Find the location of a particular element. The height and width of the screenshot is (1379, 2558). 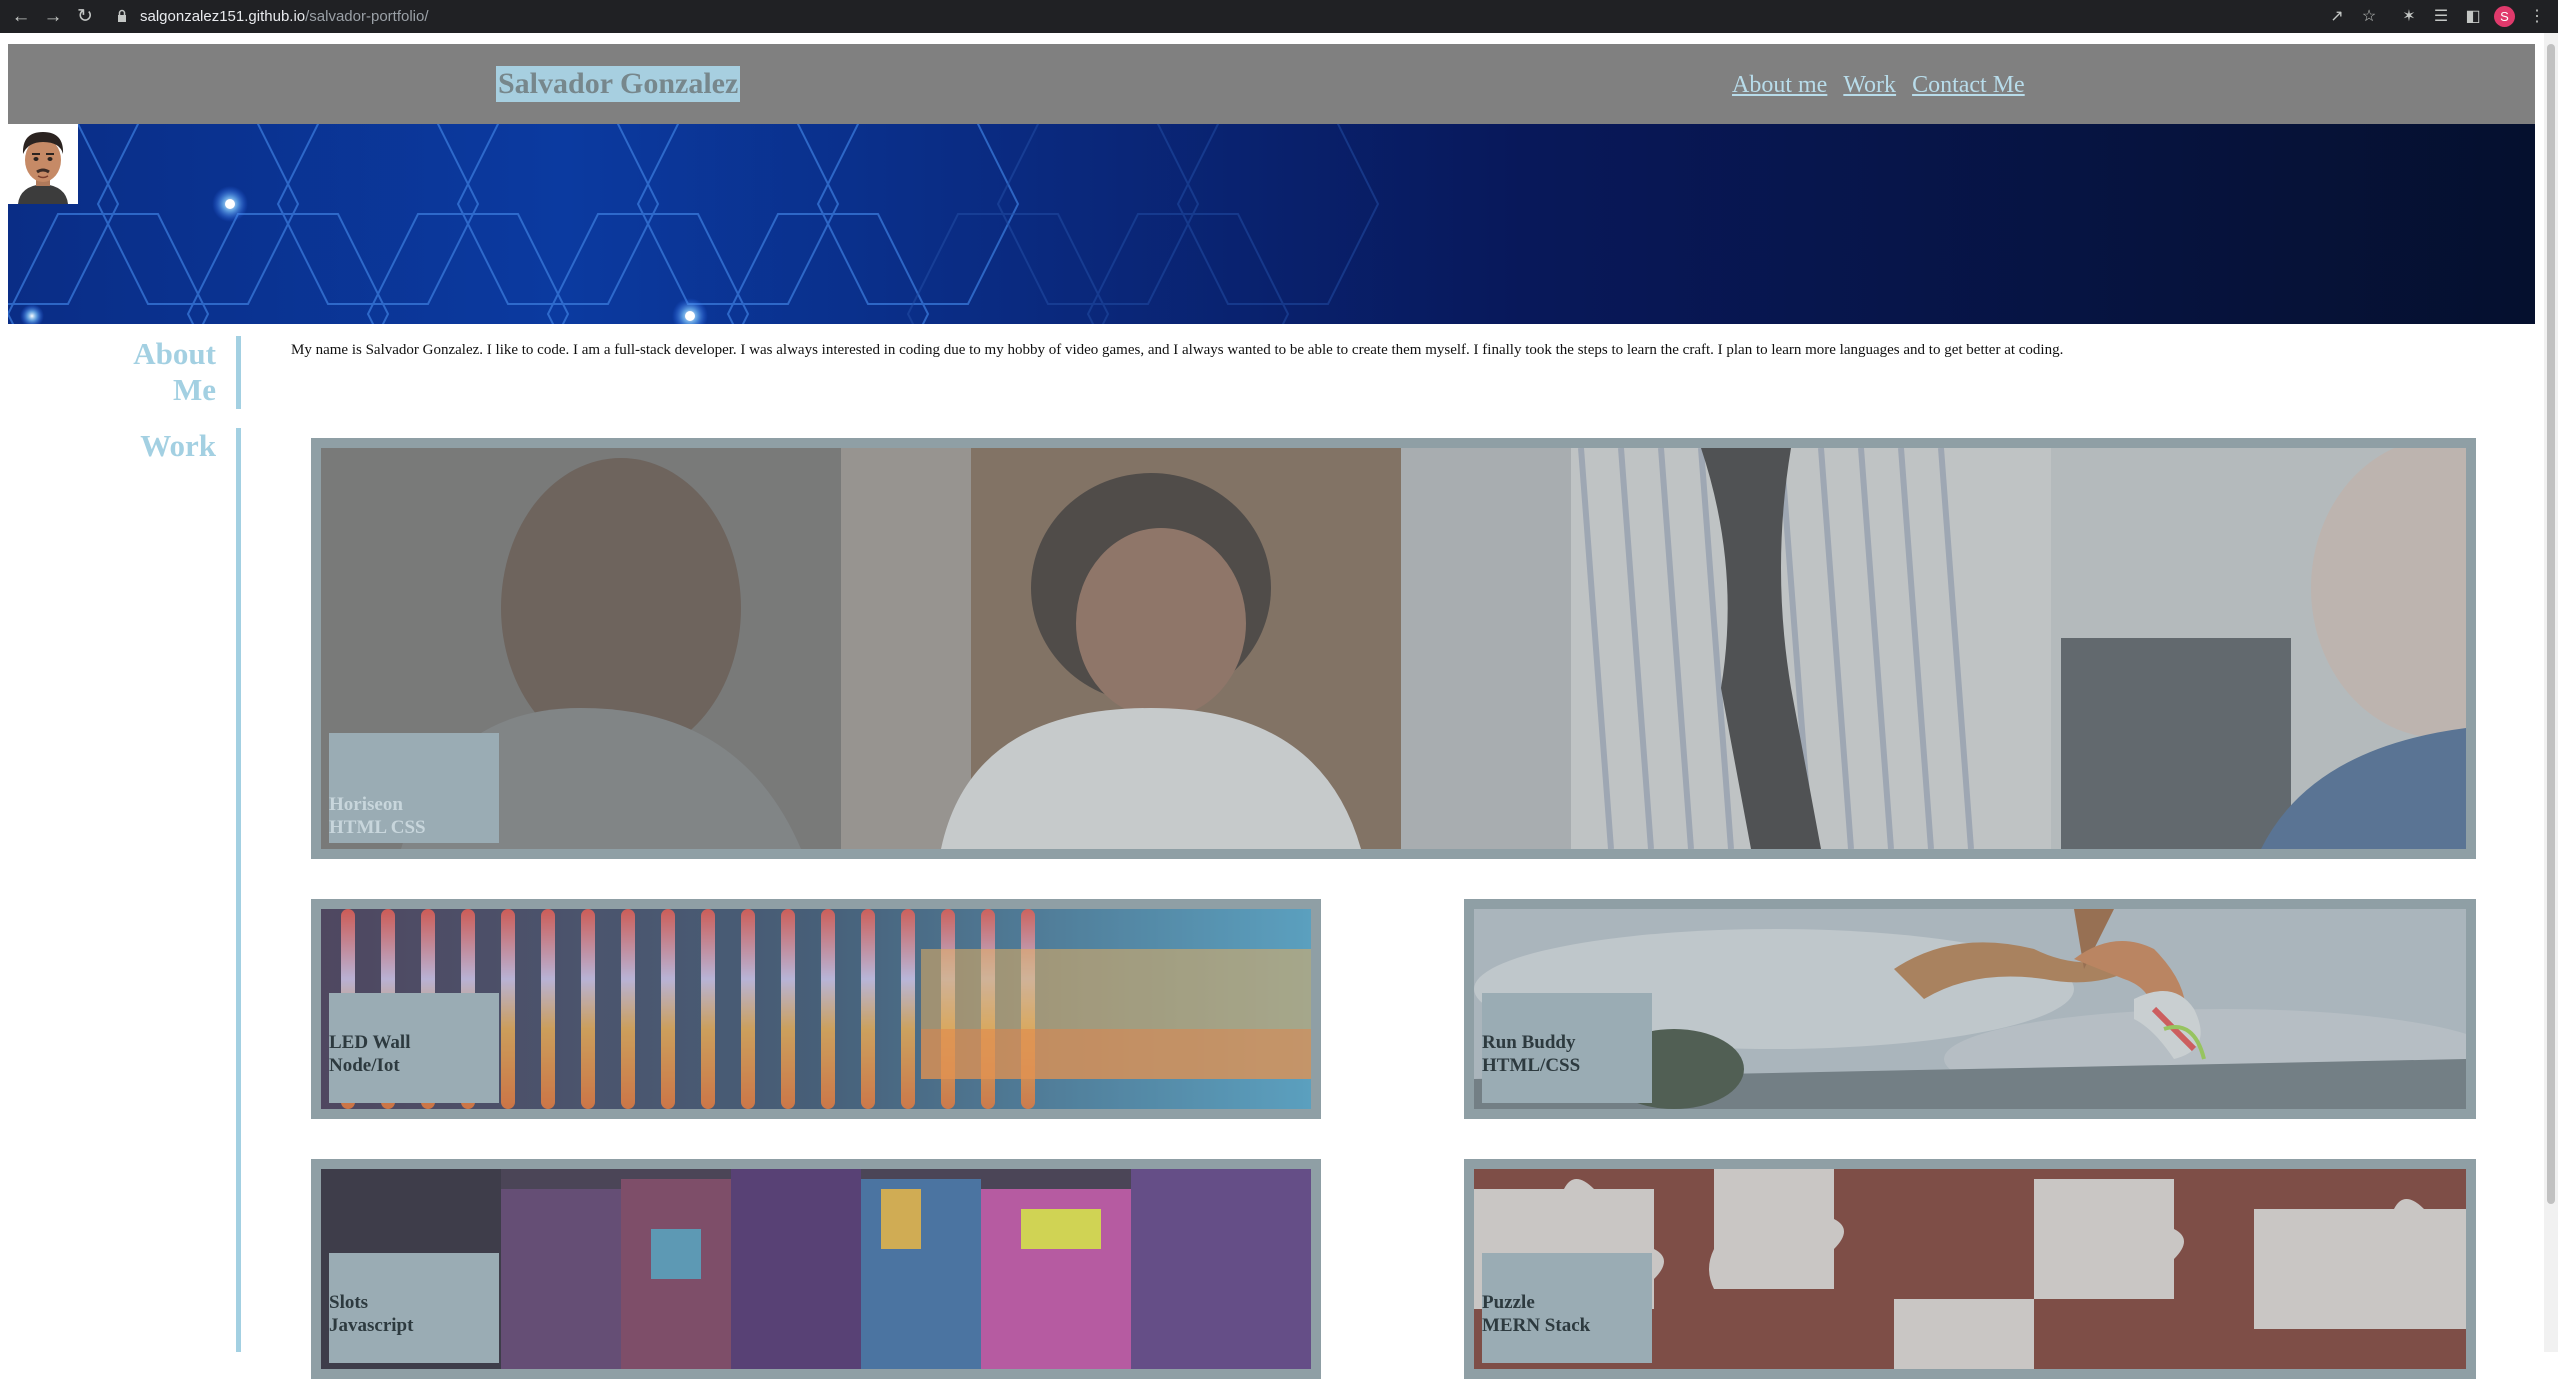

project-label: LED Wall Node/Iot is located at coordinates (414, 1048).